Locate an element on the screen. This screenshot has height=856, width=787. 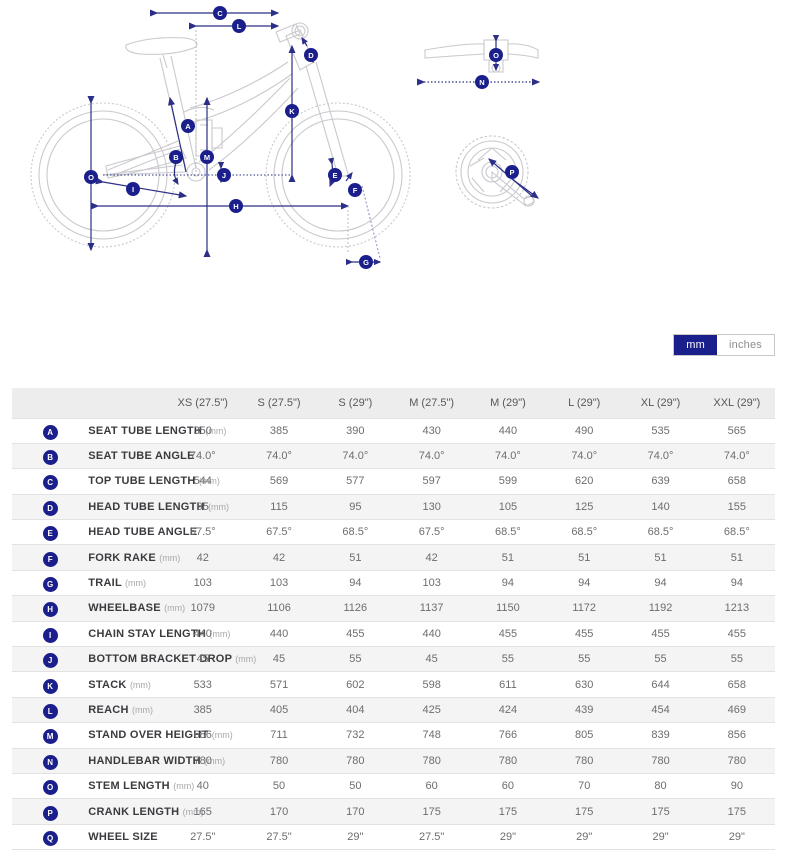
cell-value: 1126 is located at coordinates (355, 608).